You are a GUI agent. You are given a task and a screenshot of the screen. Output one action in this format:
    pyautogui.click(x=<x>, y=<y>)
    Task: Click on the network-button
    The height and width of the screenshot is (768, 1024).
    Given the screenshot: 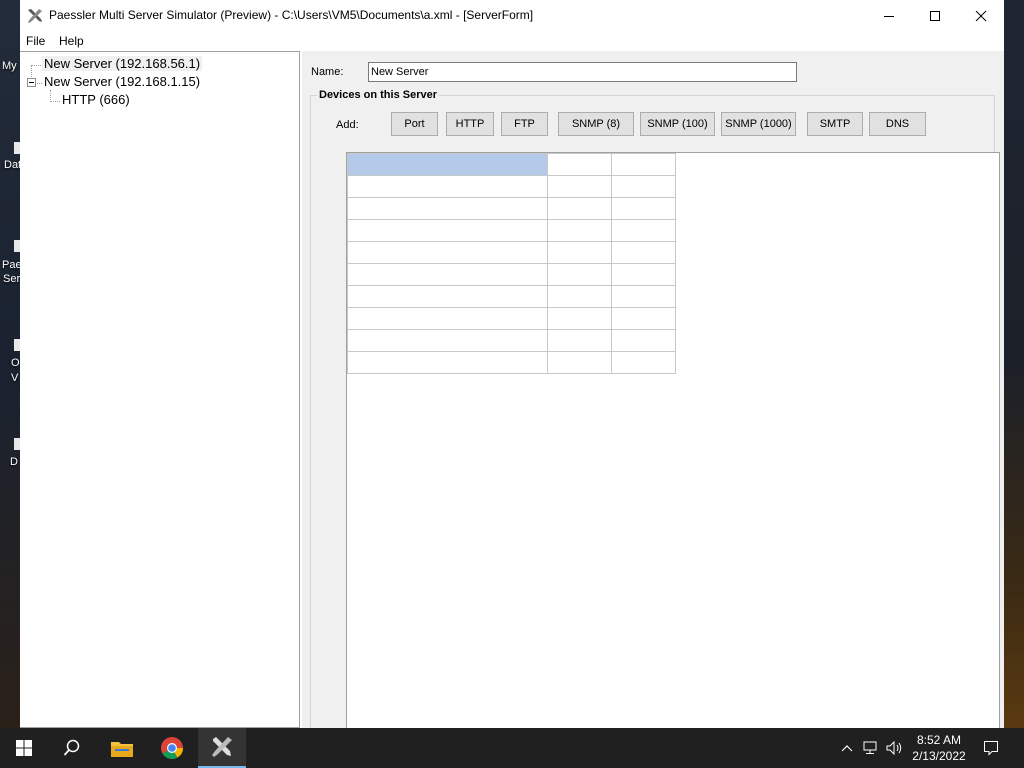 What is the action you would take?
    pyautogui.click(x=871, y=748)
    